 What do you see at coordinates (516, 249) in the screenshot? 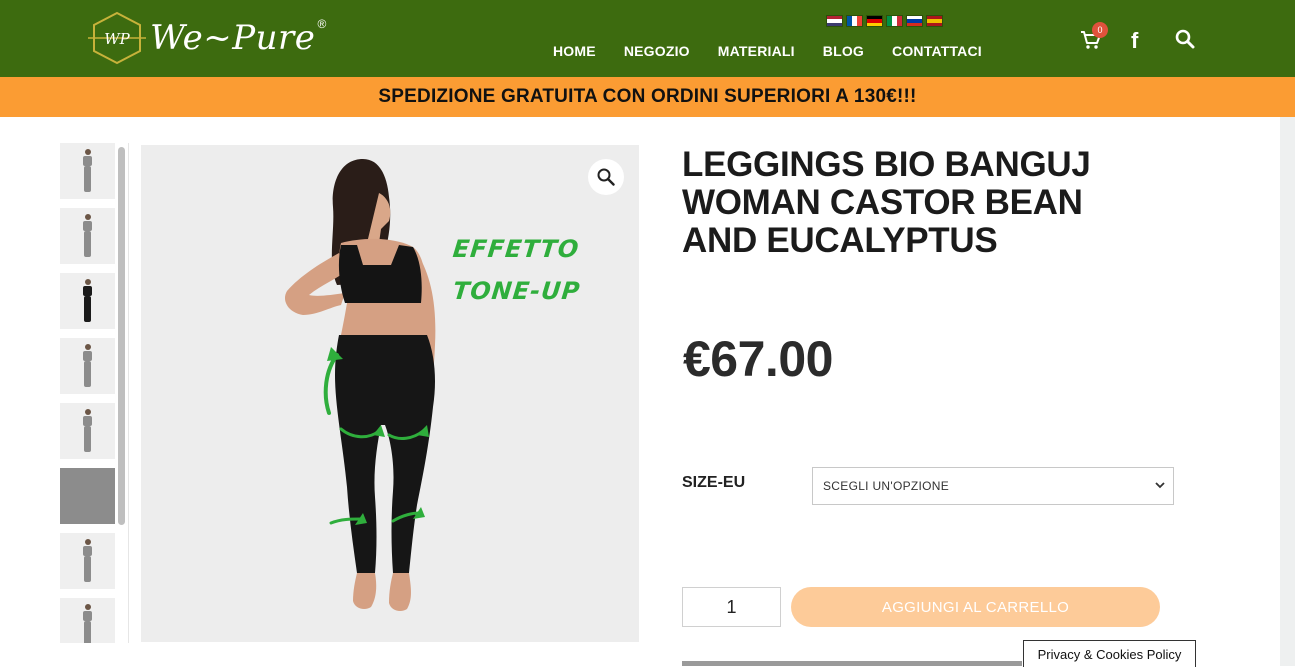
I see `overlay-text-effetto: EFFETTO` at bounding box center [516, 249].